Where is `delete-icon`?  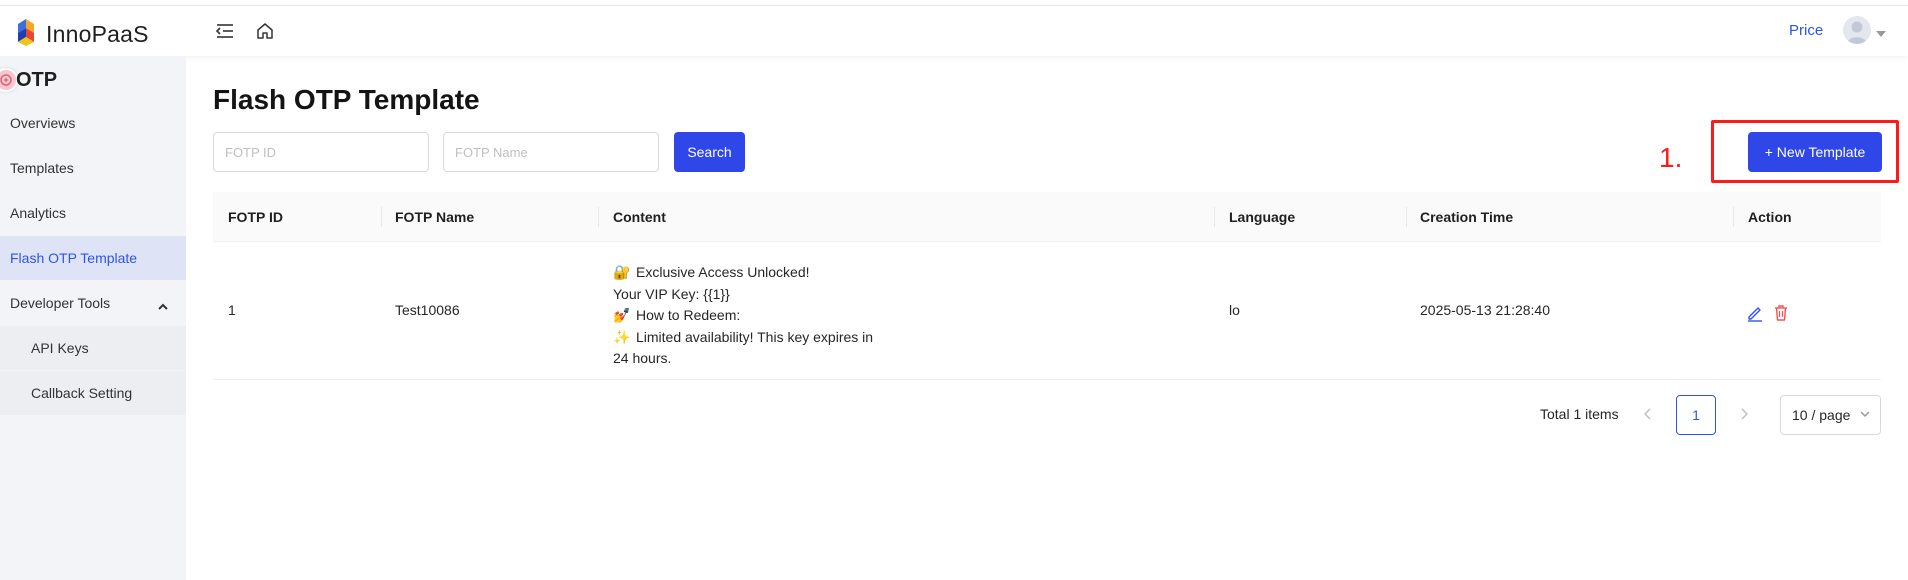 delete-icon is located at coordinates (1781, 313).